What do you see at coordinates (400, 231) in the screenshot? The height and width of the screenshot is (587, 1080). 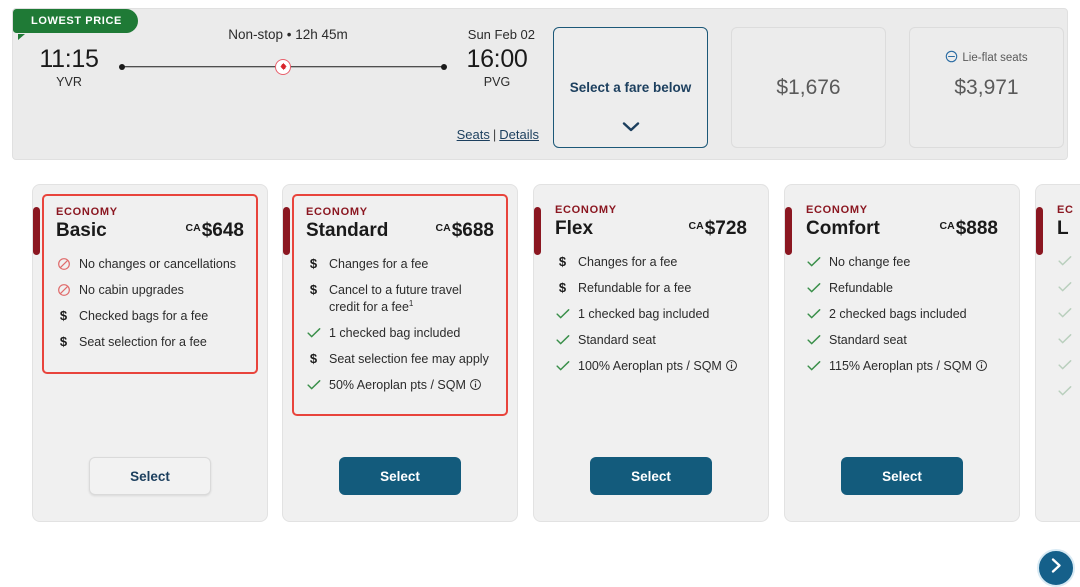 I see `fare-title-row: Standard CA$688` at bounding box center [400, 231].